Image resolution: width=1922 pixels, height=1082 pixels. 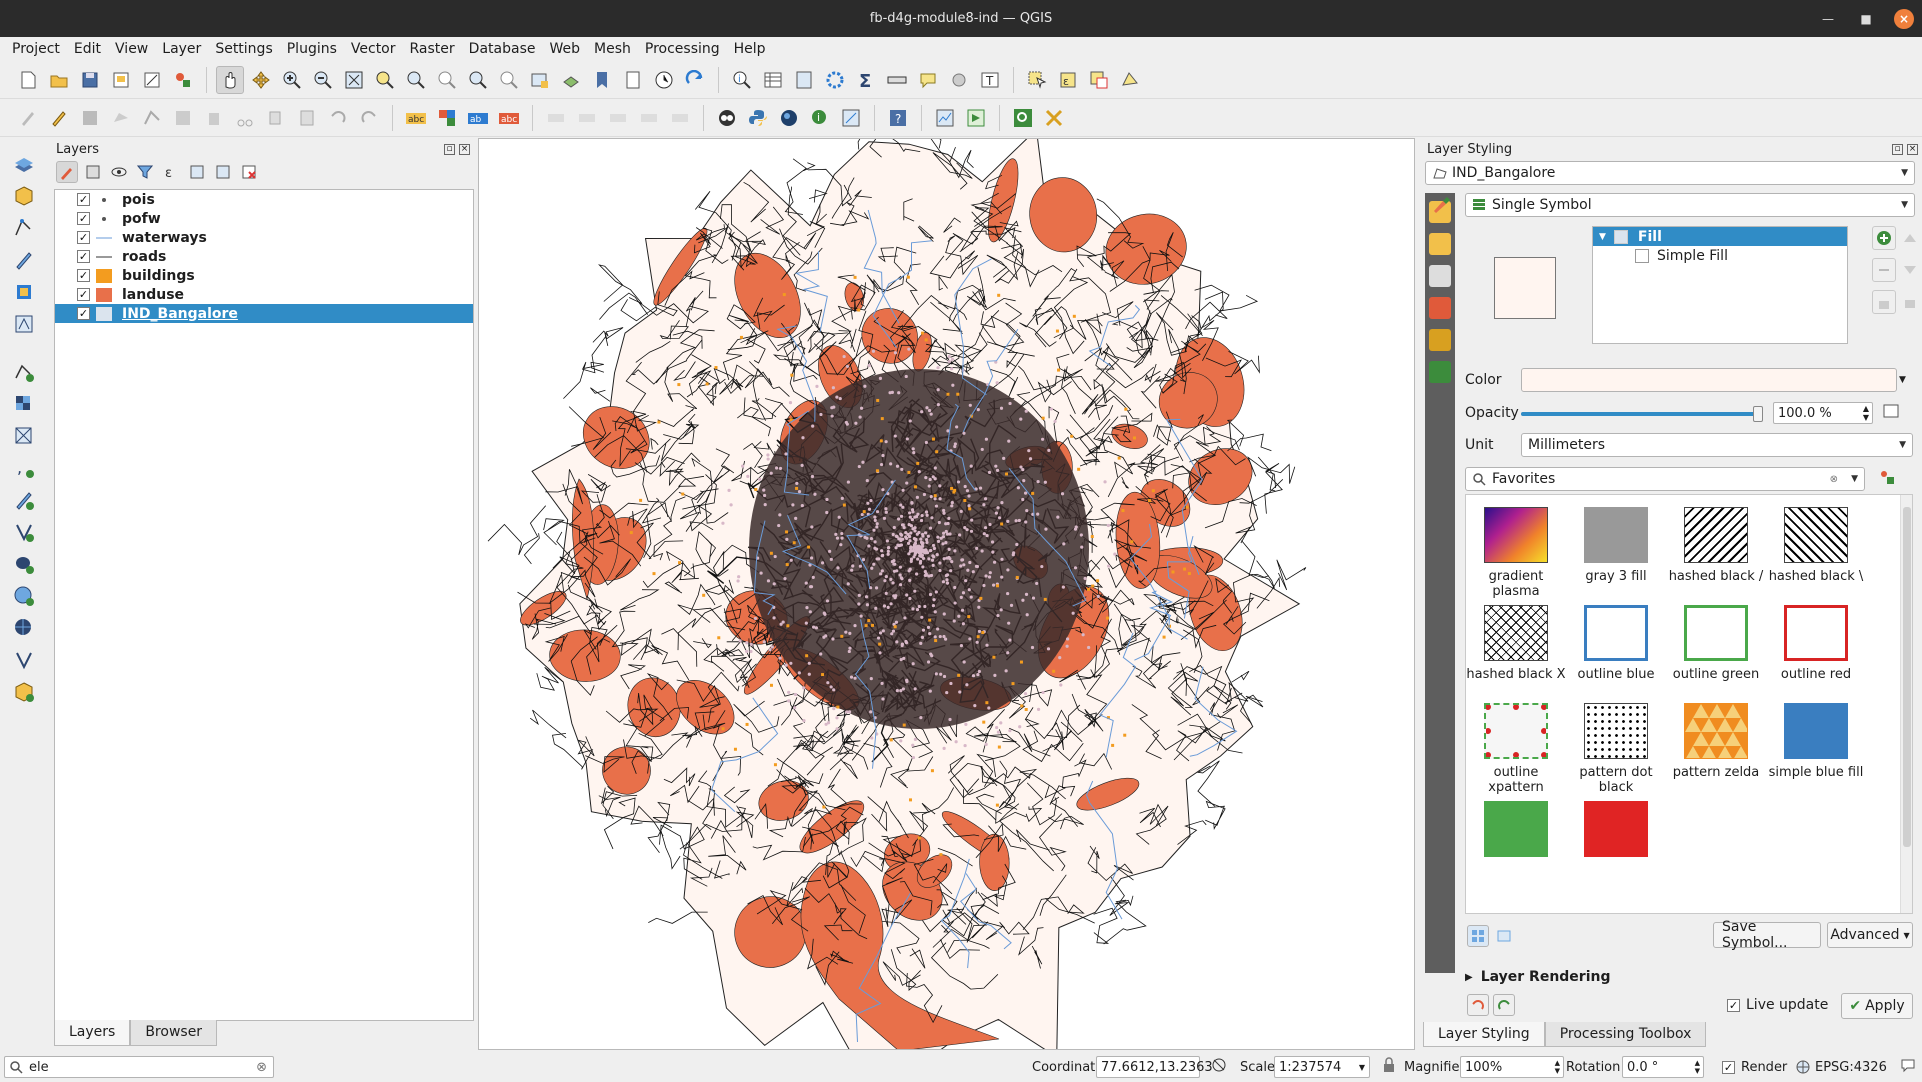 I want to click on add-spatialite-layer-icon, so click(x=24, y=500).